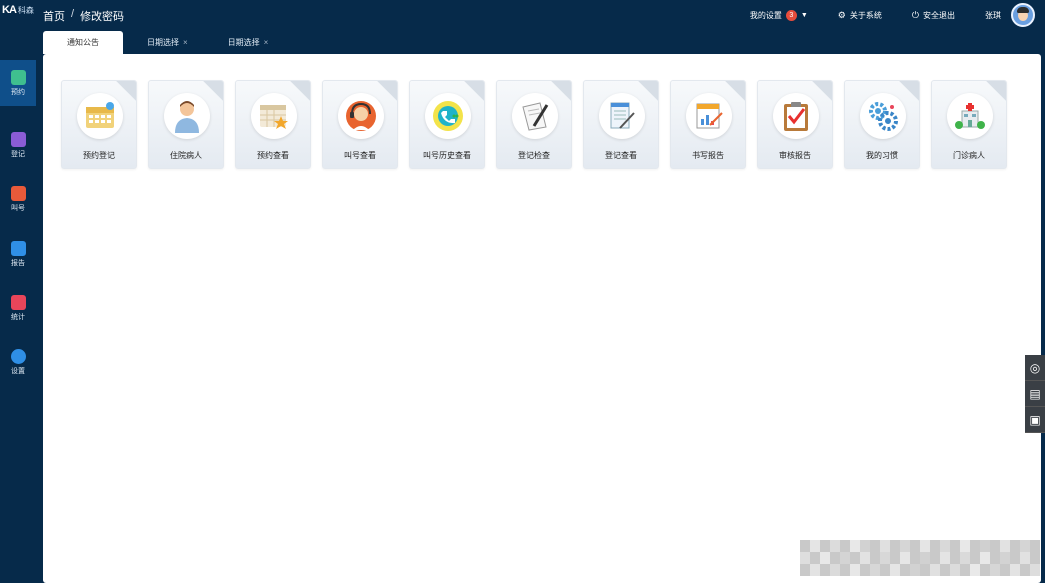 The height and width of the screenshot is (583, 1045). What do you see at coordinates (99, 155) in the screenshot?
I see `tile-label: 预约登记` at bounding box center [99, 155].